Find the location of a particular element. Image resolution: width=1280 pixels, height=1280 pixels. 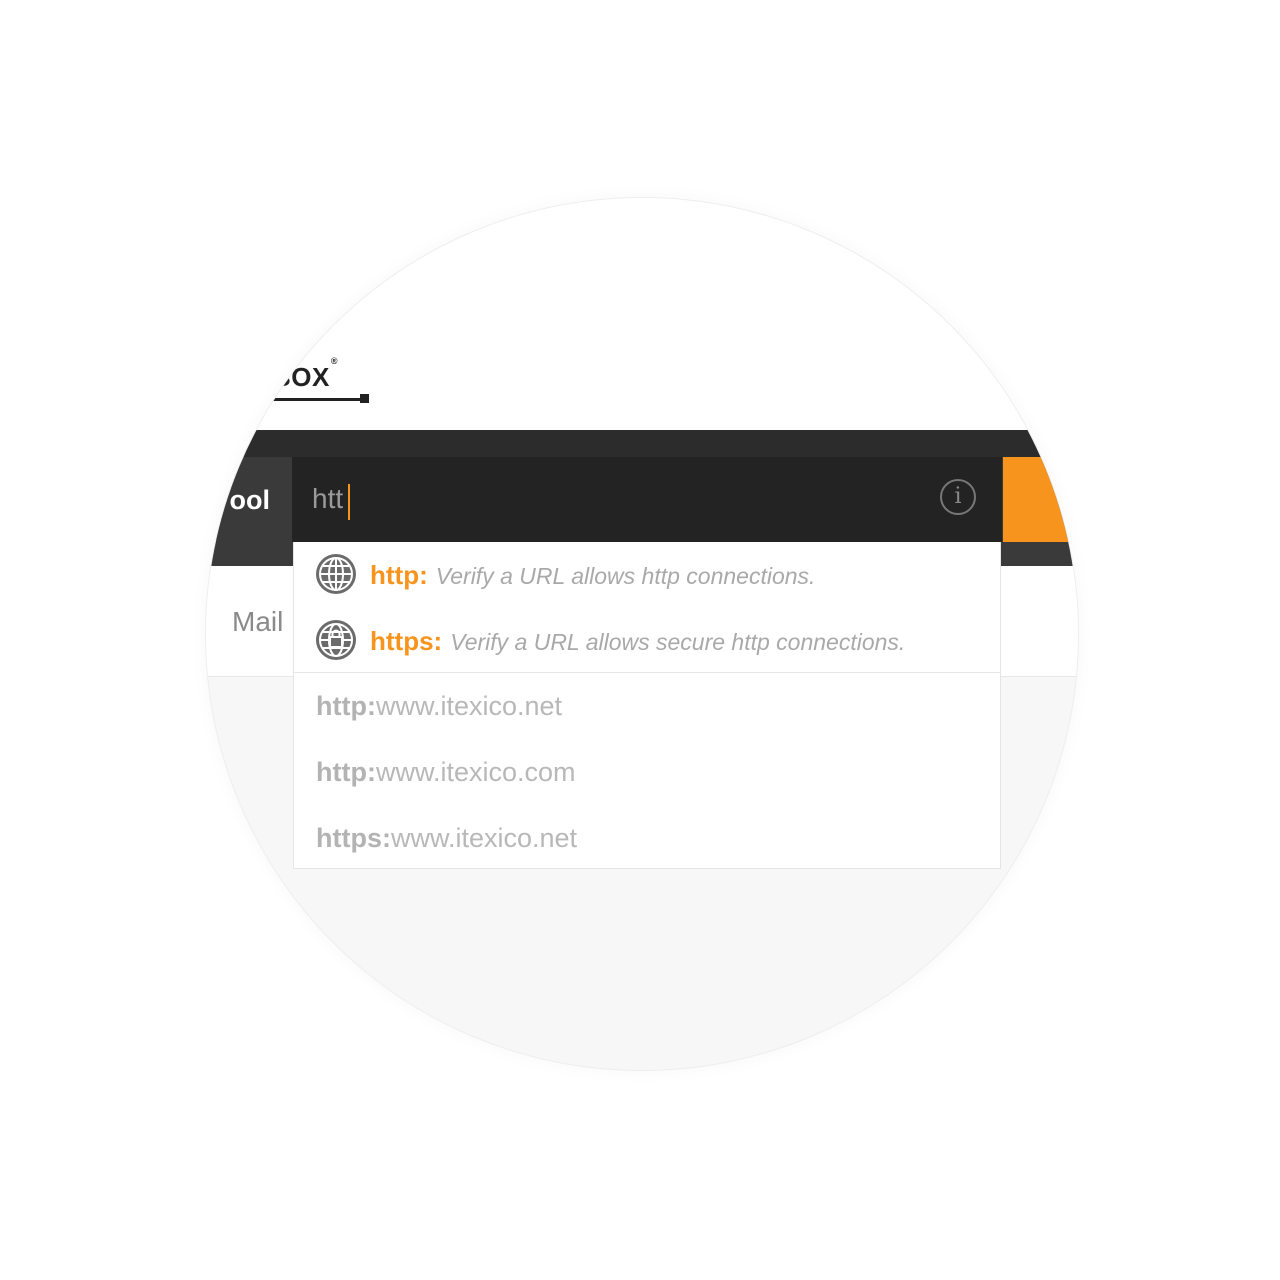

registered-mark: ® is located at coordinates (334, 361).